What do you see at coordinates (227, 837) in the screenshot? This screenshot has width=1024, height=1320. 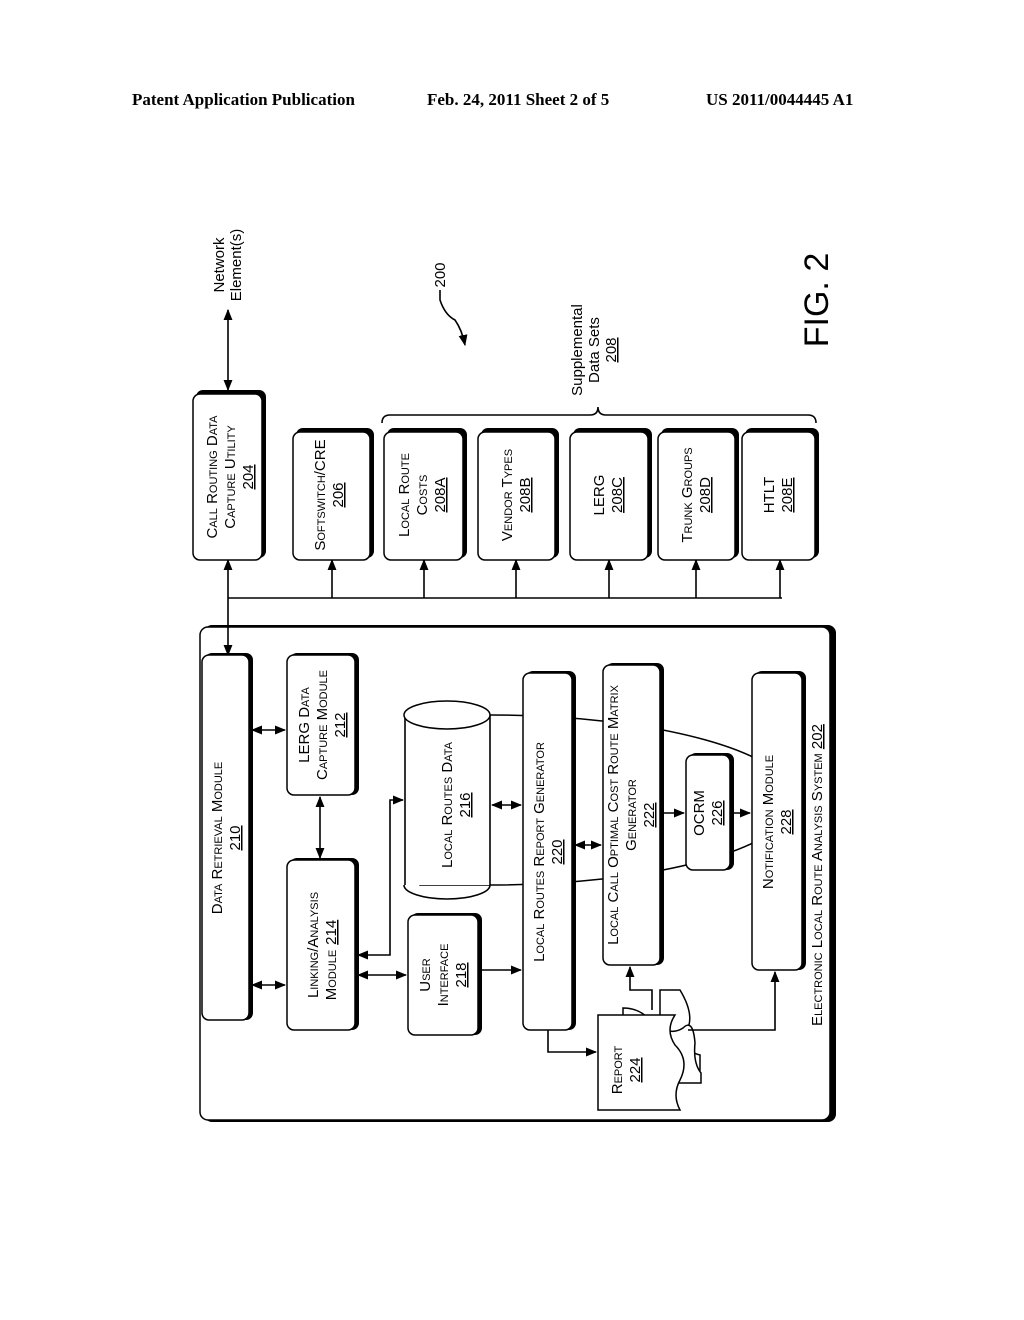 I see `data-retrieval-module-210: Data Retrieval Module210` at bounding box center [227, 837].